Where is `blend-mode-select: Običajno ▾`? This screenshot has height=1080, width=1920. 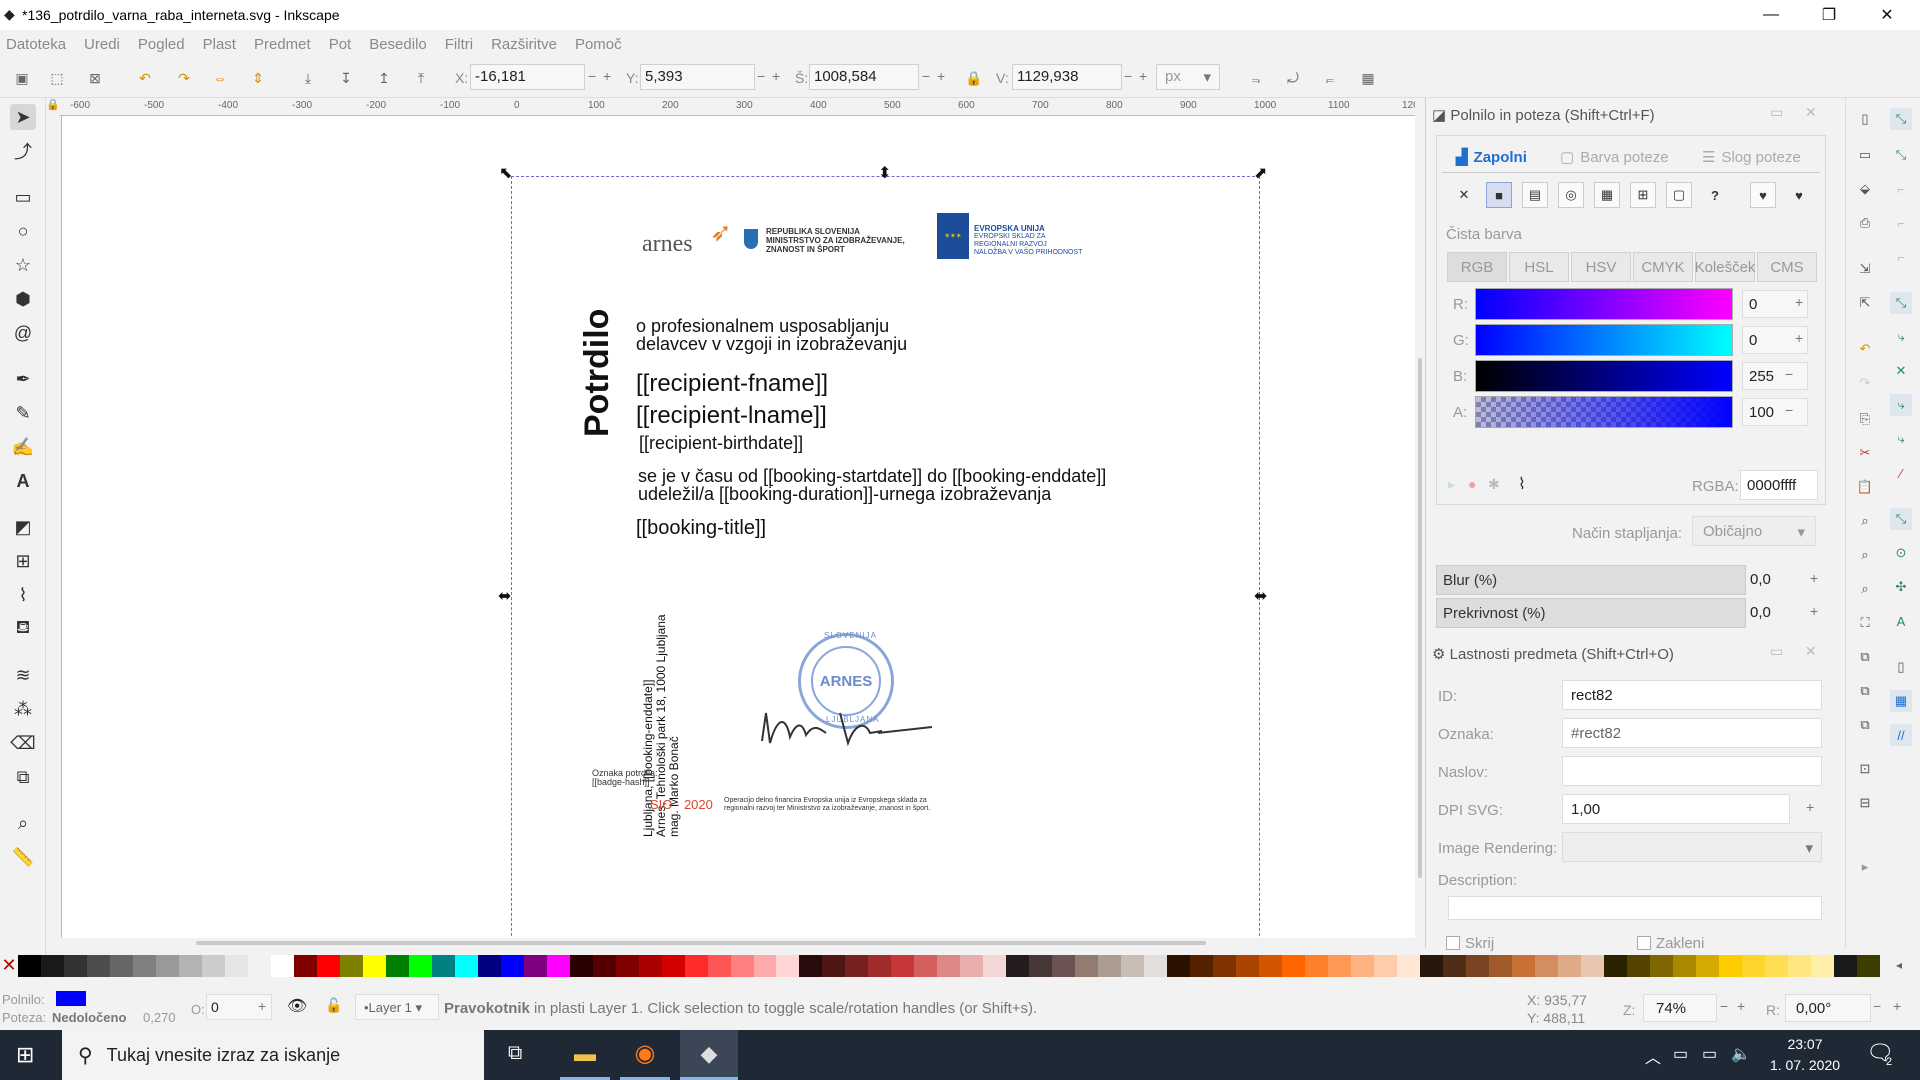 blend-mode-select: Običajno ▾ is located at coordinates (1754, 531).